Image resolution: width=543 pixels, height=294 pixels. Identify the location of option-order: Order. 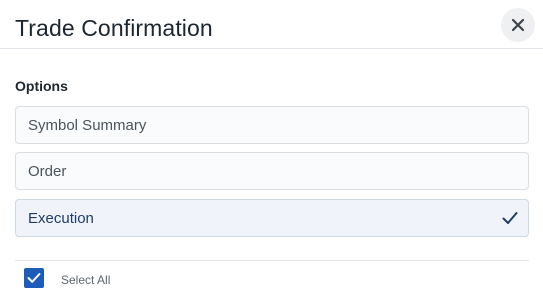
(272, 171).